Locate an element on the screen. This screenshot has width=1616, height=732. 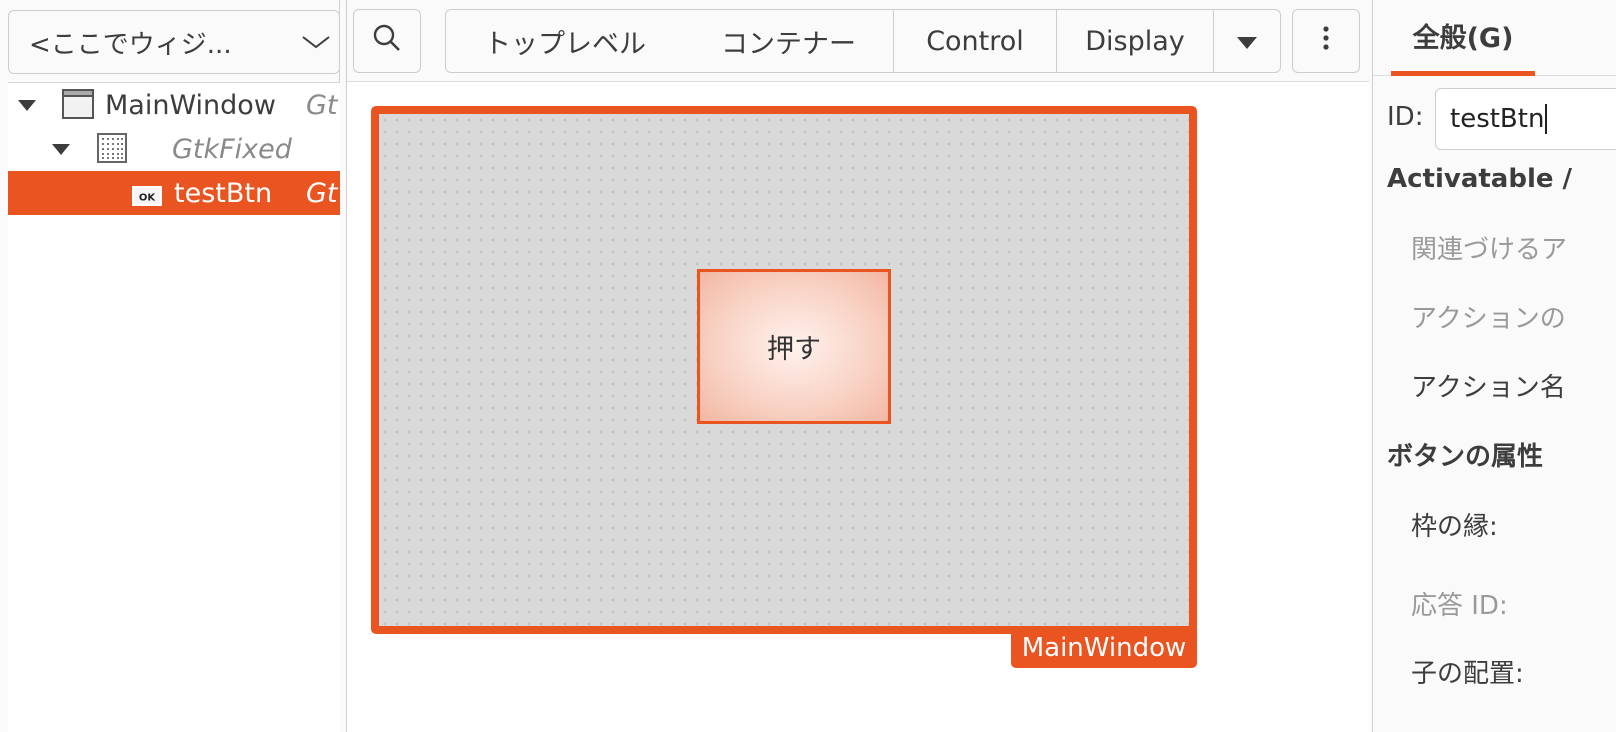
search-icon is located at coordinates (387, 41).